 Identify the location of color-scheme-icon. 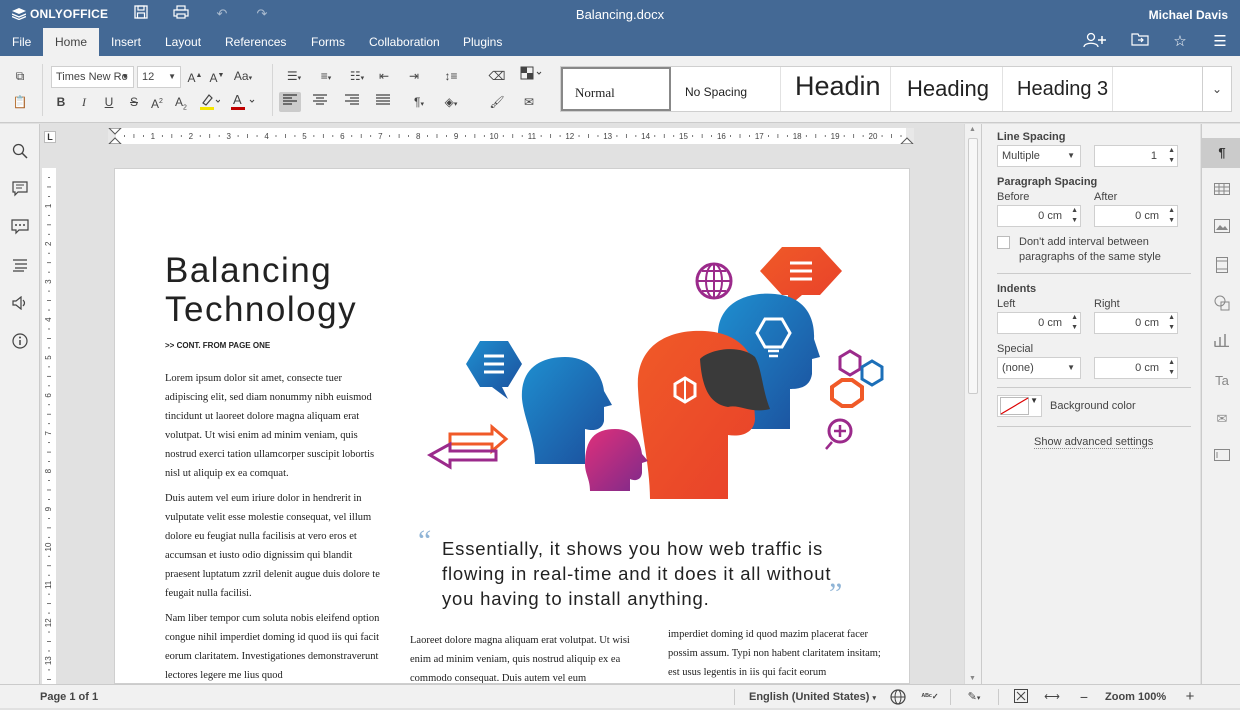
(532, 76).